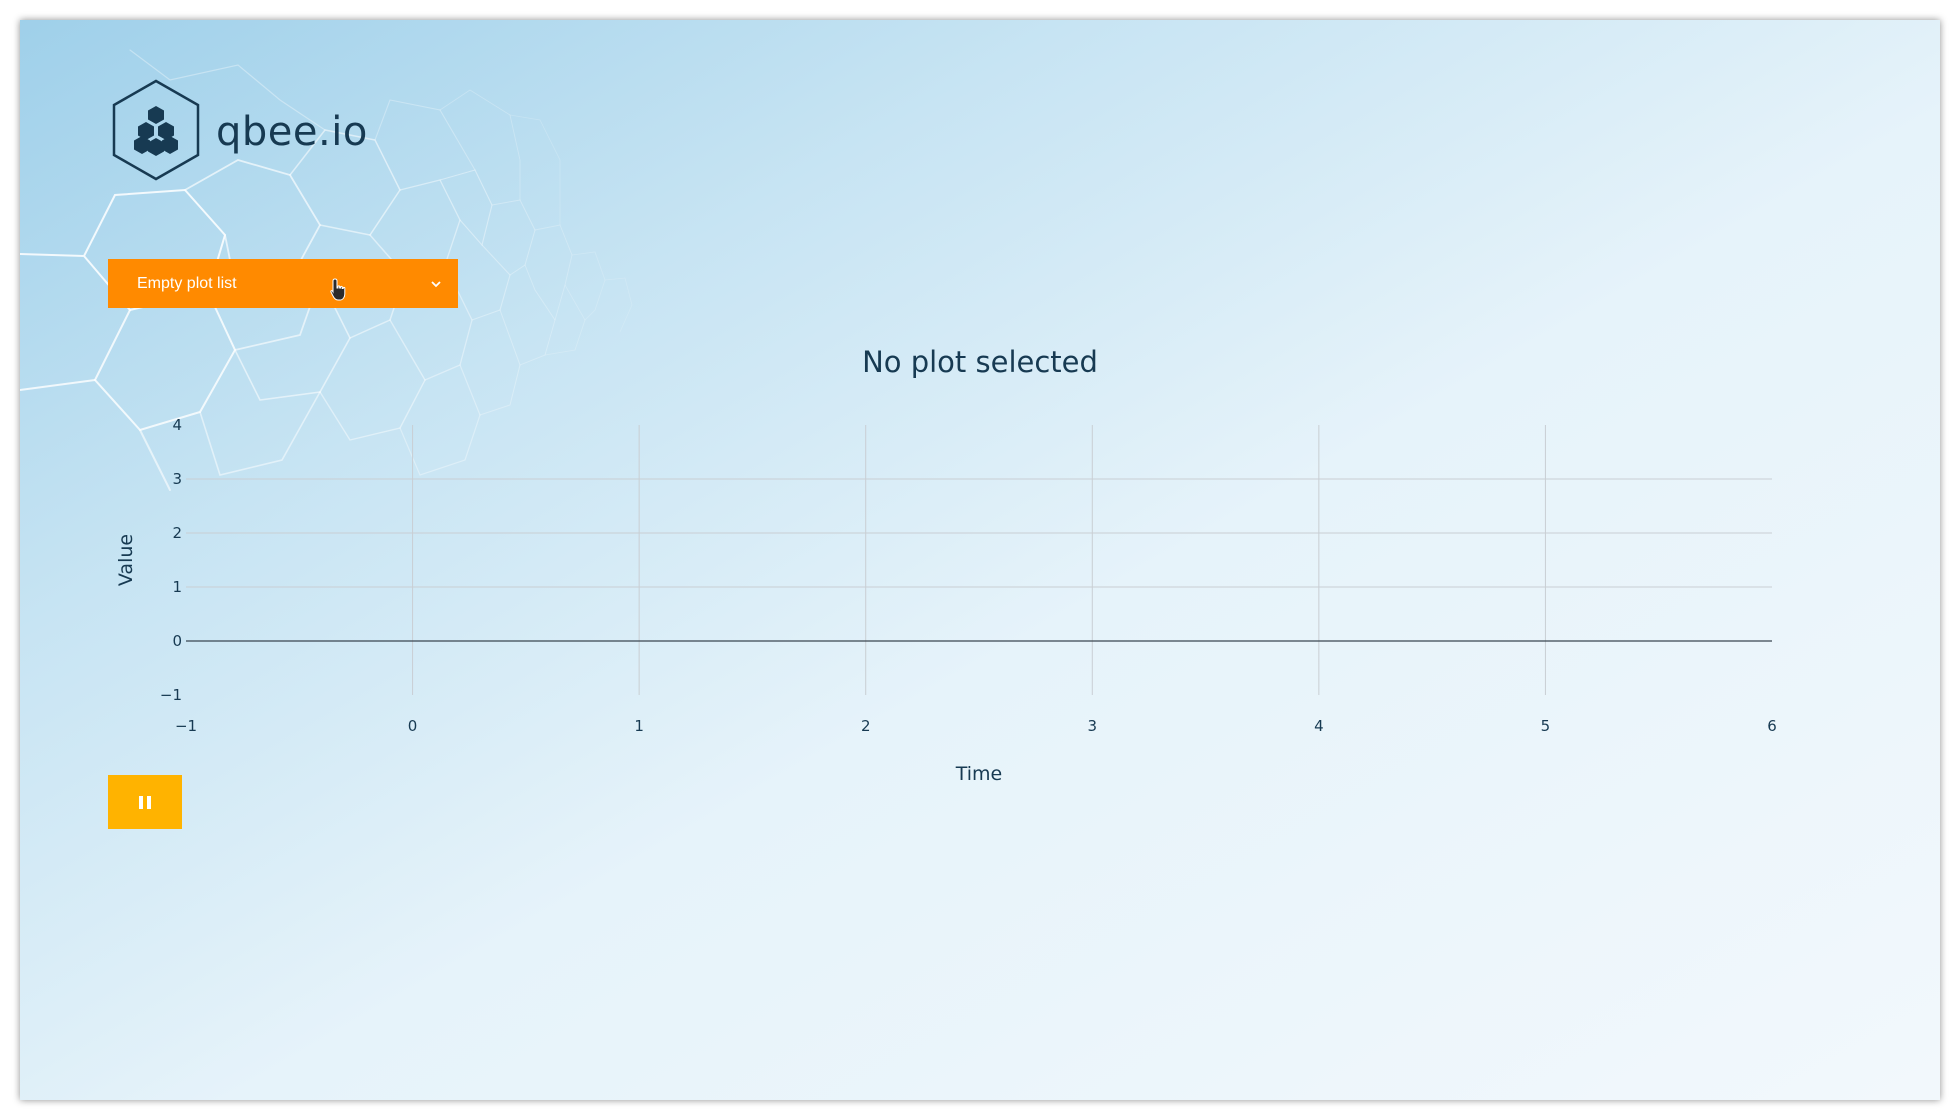 This screenshot has height=1120, width=1960. Describe the element at coordinates (1772, 726) in the screenshot. I see `x-tick-label: 6` at that location.